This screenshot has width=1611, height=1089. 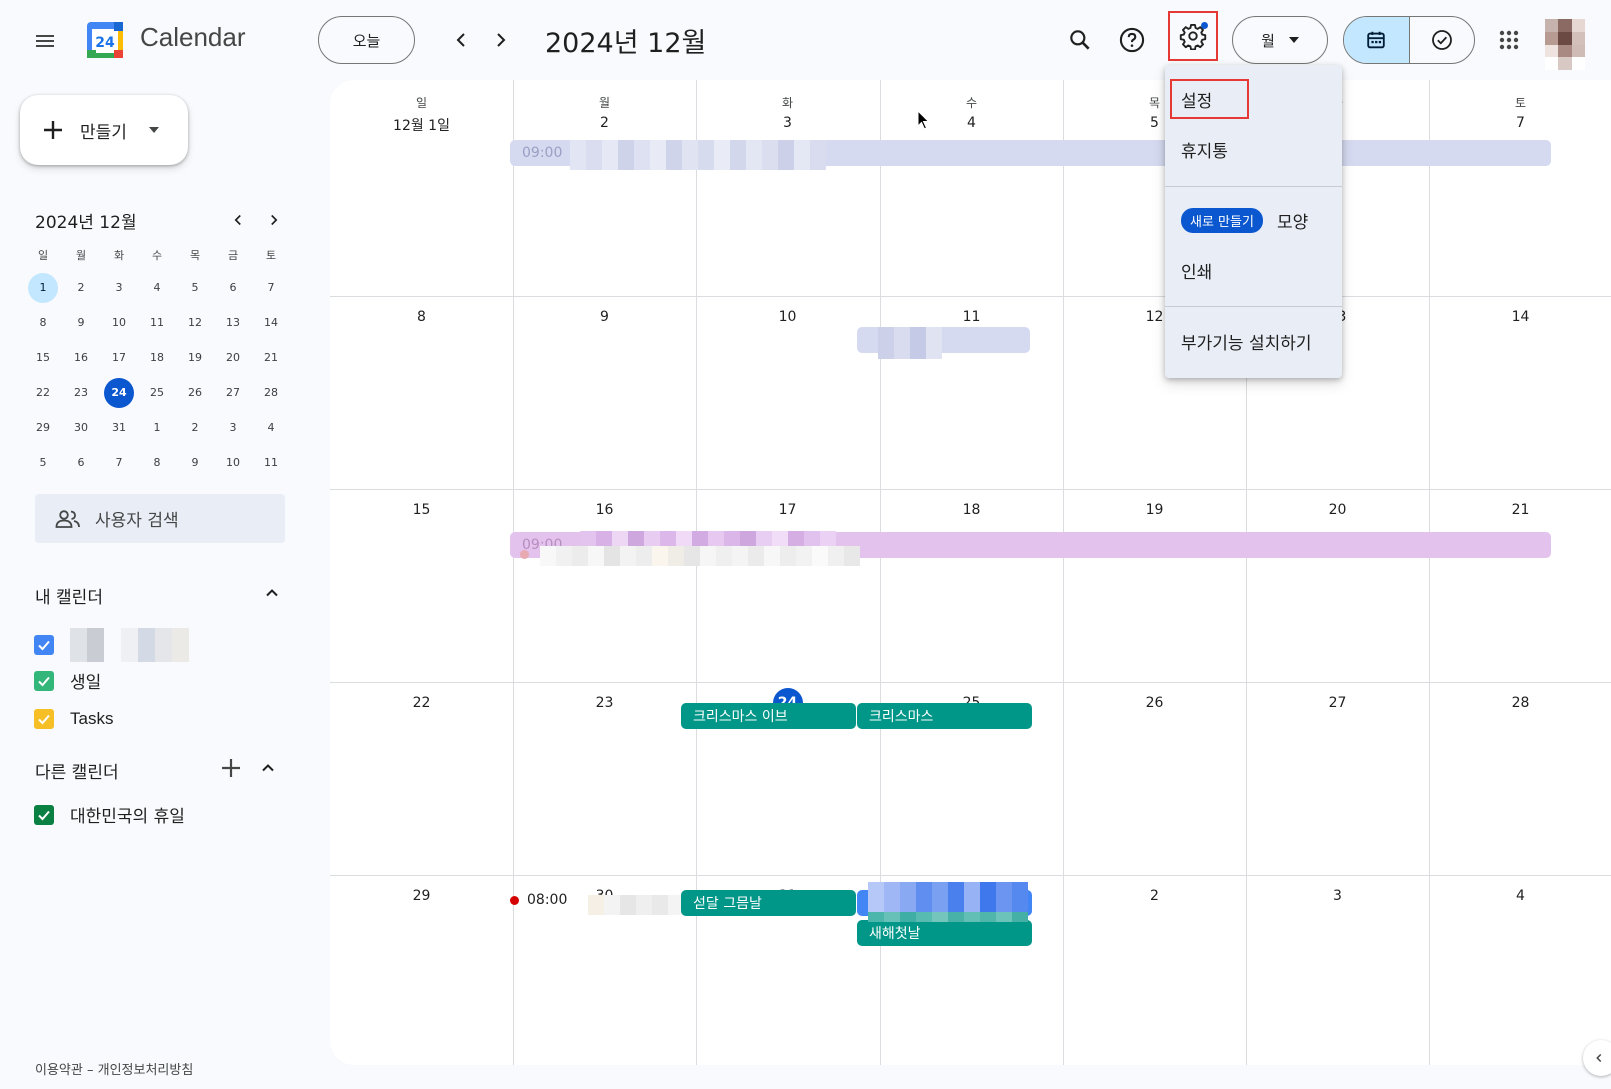 I want to click on mini-day: 12, so click(x=195, y=322).